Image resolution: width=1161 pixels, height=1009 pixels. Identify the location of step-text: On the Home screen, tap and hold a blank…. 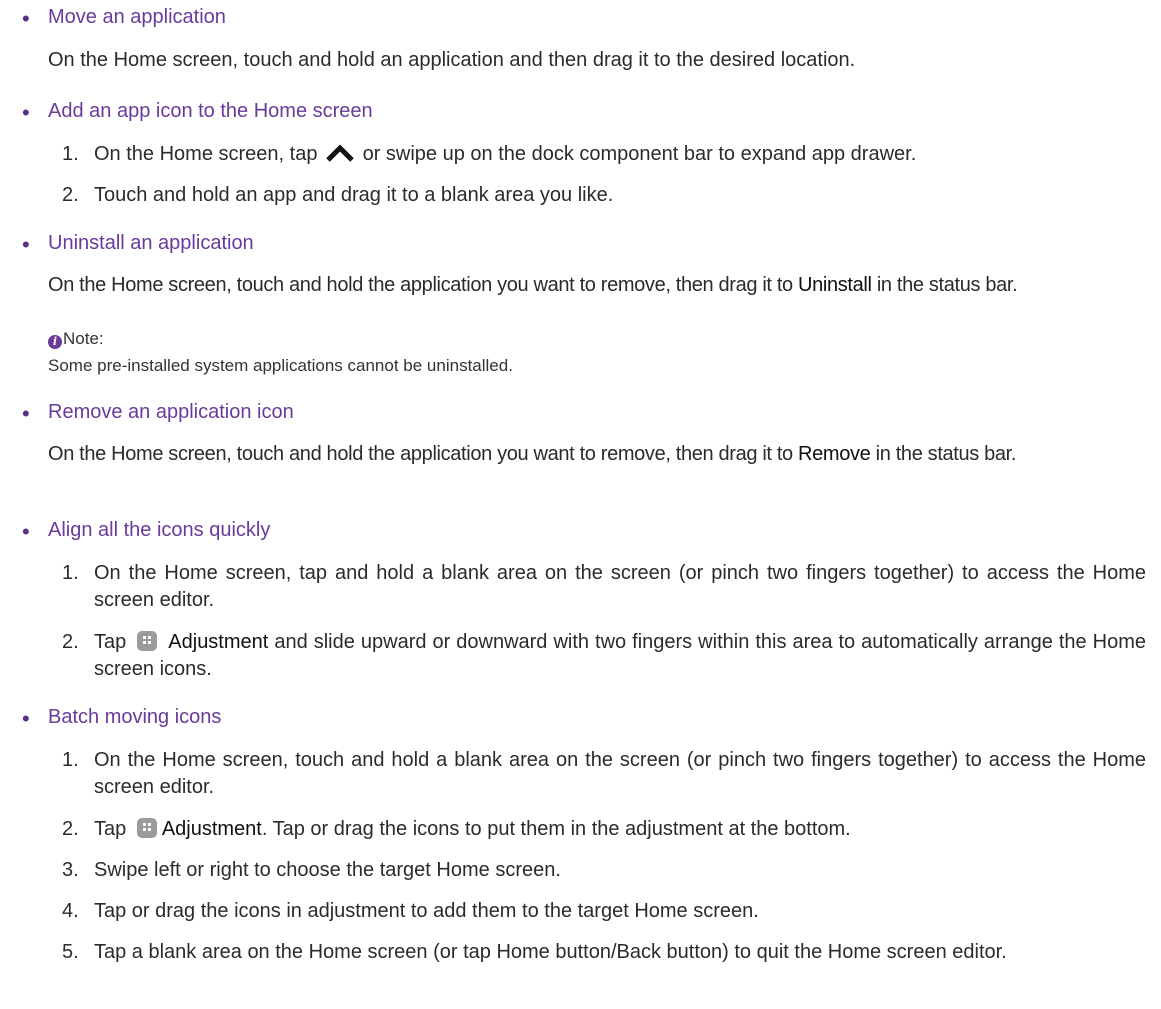
(620, 586).